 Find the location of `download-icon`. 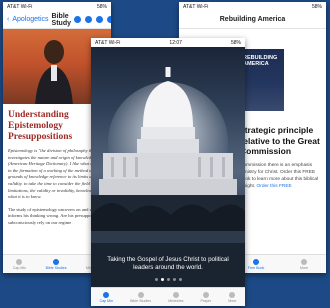

download-icon is located at coordinates (88, 19).